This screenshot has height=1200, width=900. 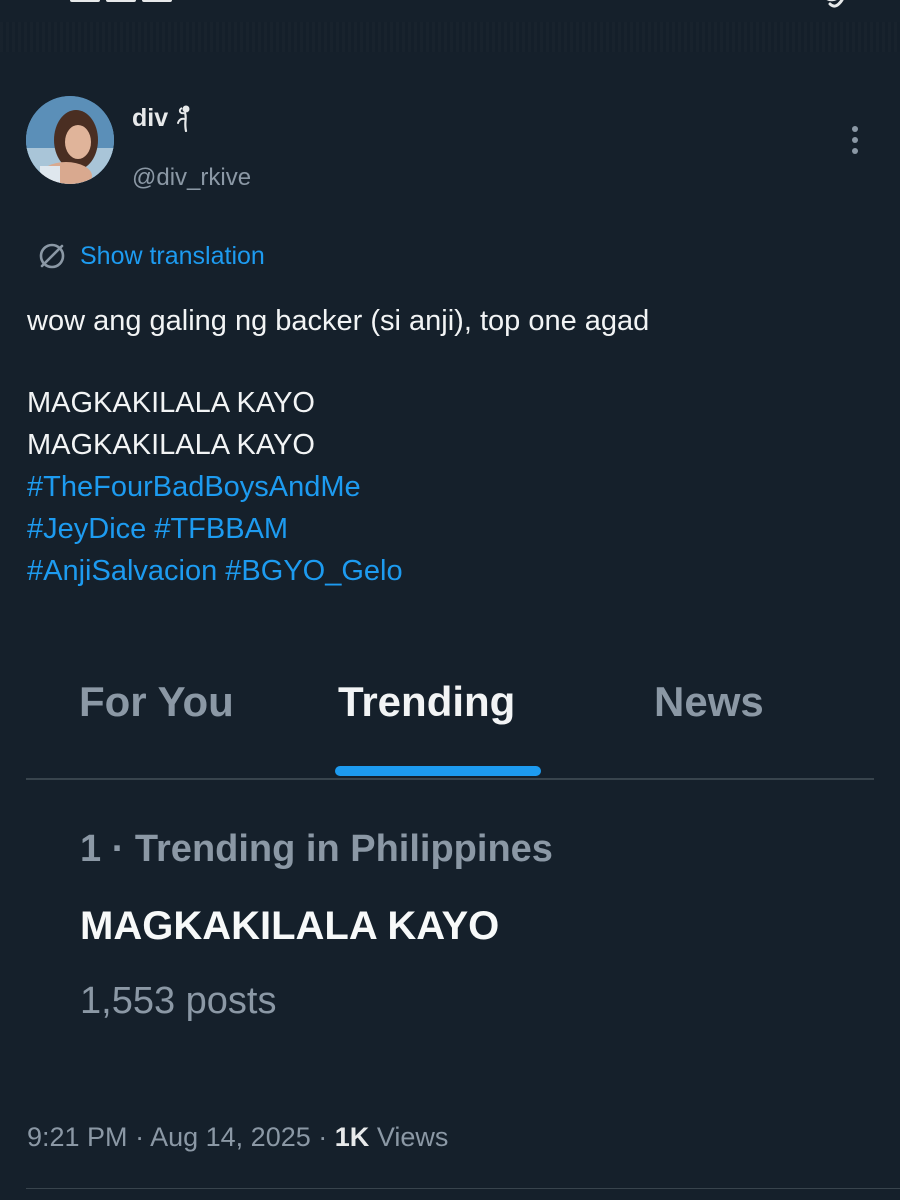 I want to click on tweet-hashtag-line: #AnjiSalvacion #BGYO_Gelo, so click(x=447, y=571).